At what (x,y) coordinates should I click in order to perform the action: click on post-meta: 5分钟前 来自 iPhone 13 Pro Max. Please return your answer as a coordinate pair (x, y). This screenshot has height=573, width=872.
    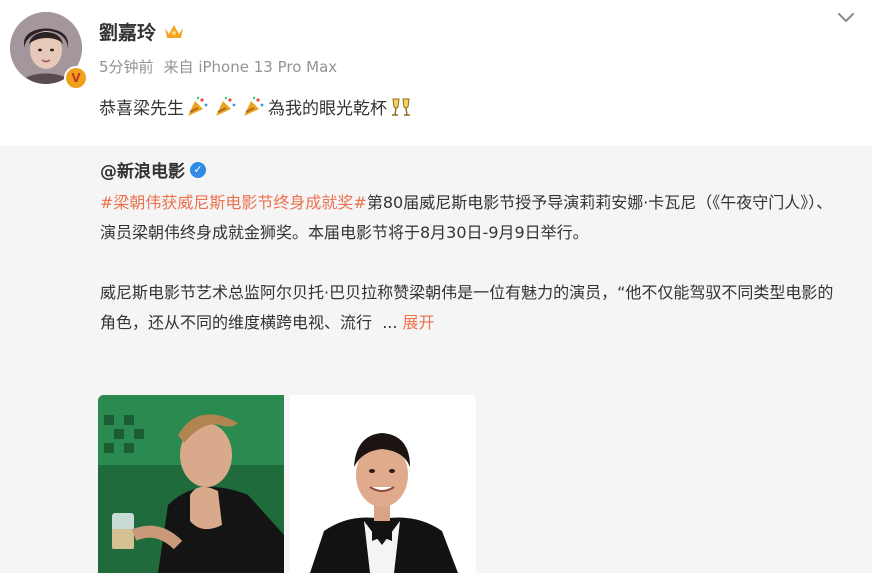
    Looking at the image, I should click on (218, 66).